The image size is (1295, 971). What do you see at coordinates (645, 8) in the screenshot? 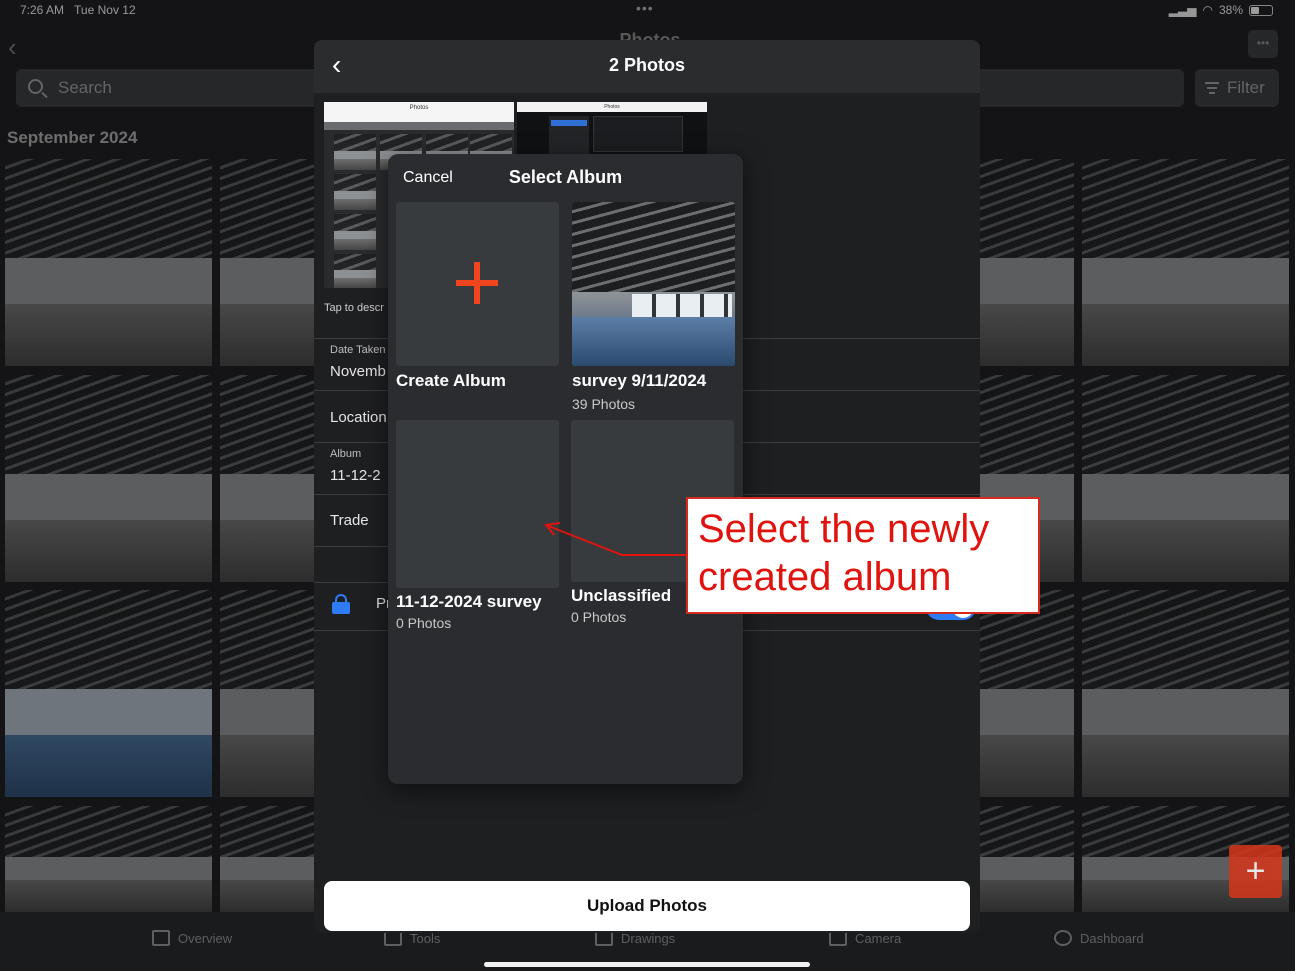
I see `multitasking-dots: •••` at bounding box center [645, 8].